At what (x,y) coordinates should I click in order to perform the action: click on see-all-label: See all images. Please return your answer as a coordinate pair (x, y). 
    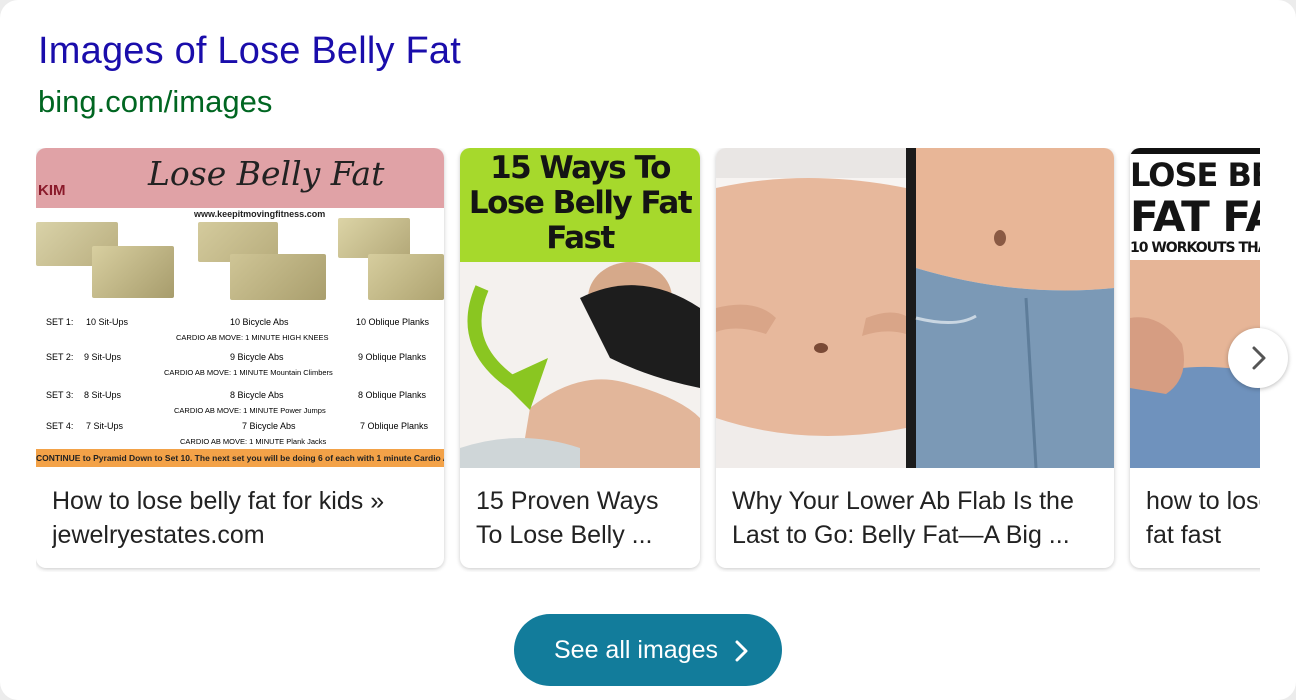
    Looking at the image, I should click on (636, 650).